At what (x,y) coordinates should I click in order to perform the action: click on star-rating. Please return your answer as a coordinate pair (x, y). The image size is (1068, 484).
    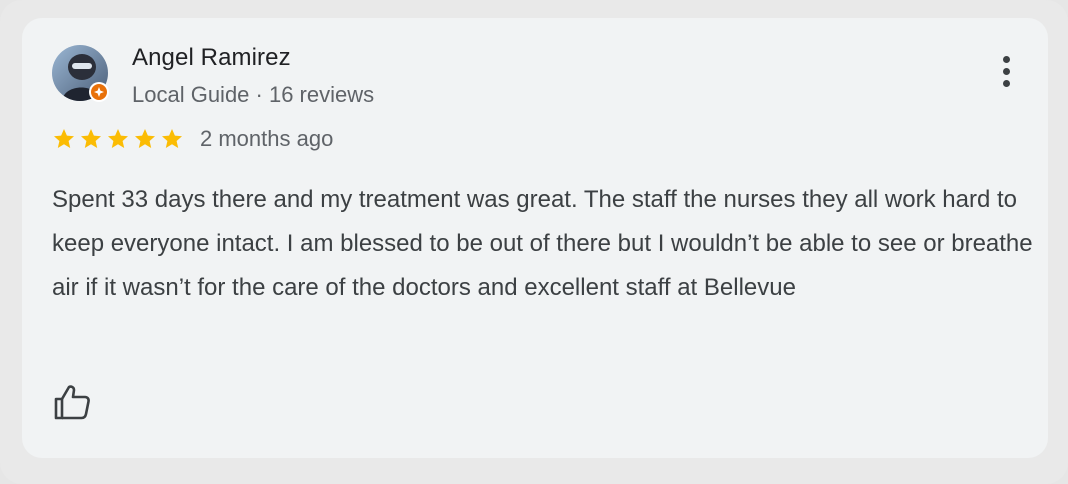
    Looking at the image, I should click on (118, 139).